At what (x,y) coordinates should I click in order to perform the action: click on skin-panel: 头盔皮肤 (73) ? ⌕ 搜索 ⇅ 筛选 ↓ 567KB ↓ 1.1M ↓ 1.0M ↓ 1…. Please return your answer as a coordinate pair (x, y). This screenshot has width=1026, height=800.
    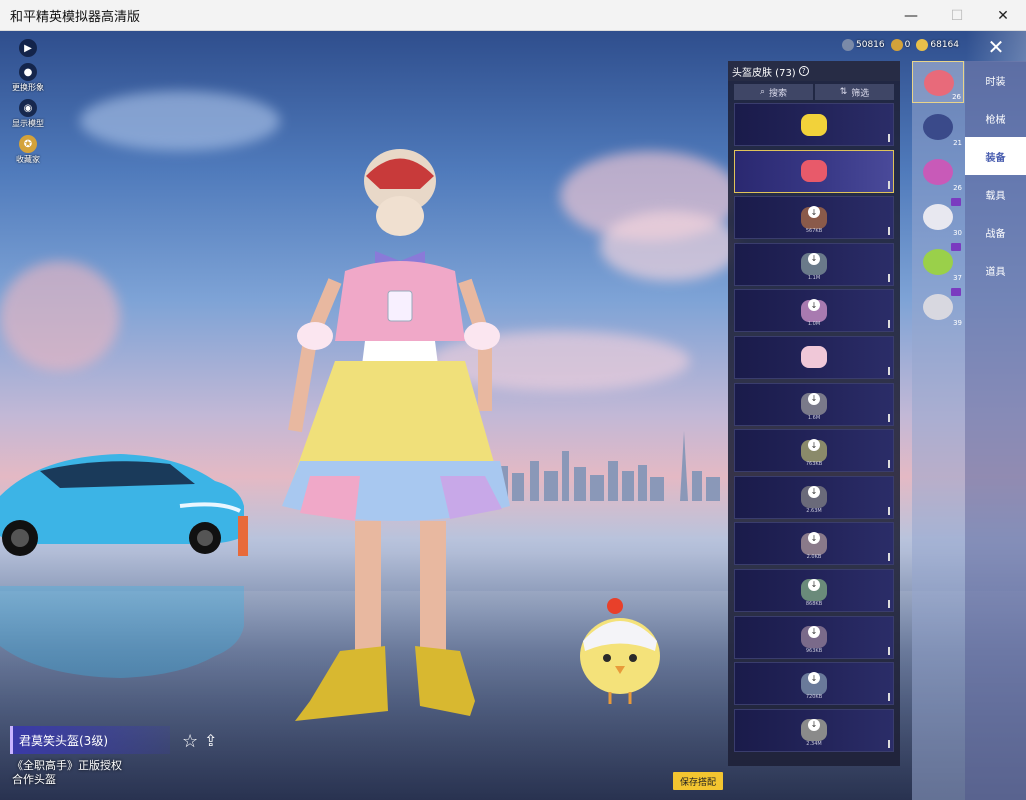
    Looking at the image, I should click on (814, 413).